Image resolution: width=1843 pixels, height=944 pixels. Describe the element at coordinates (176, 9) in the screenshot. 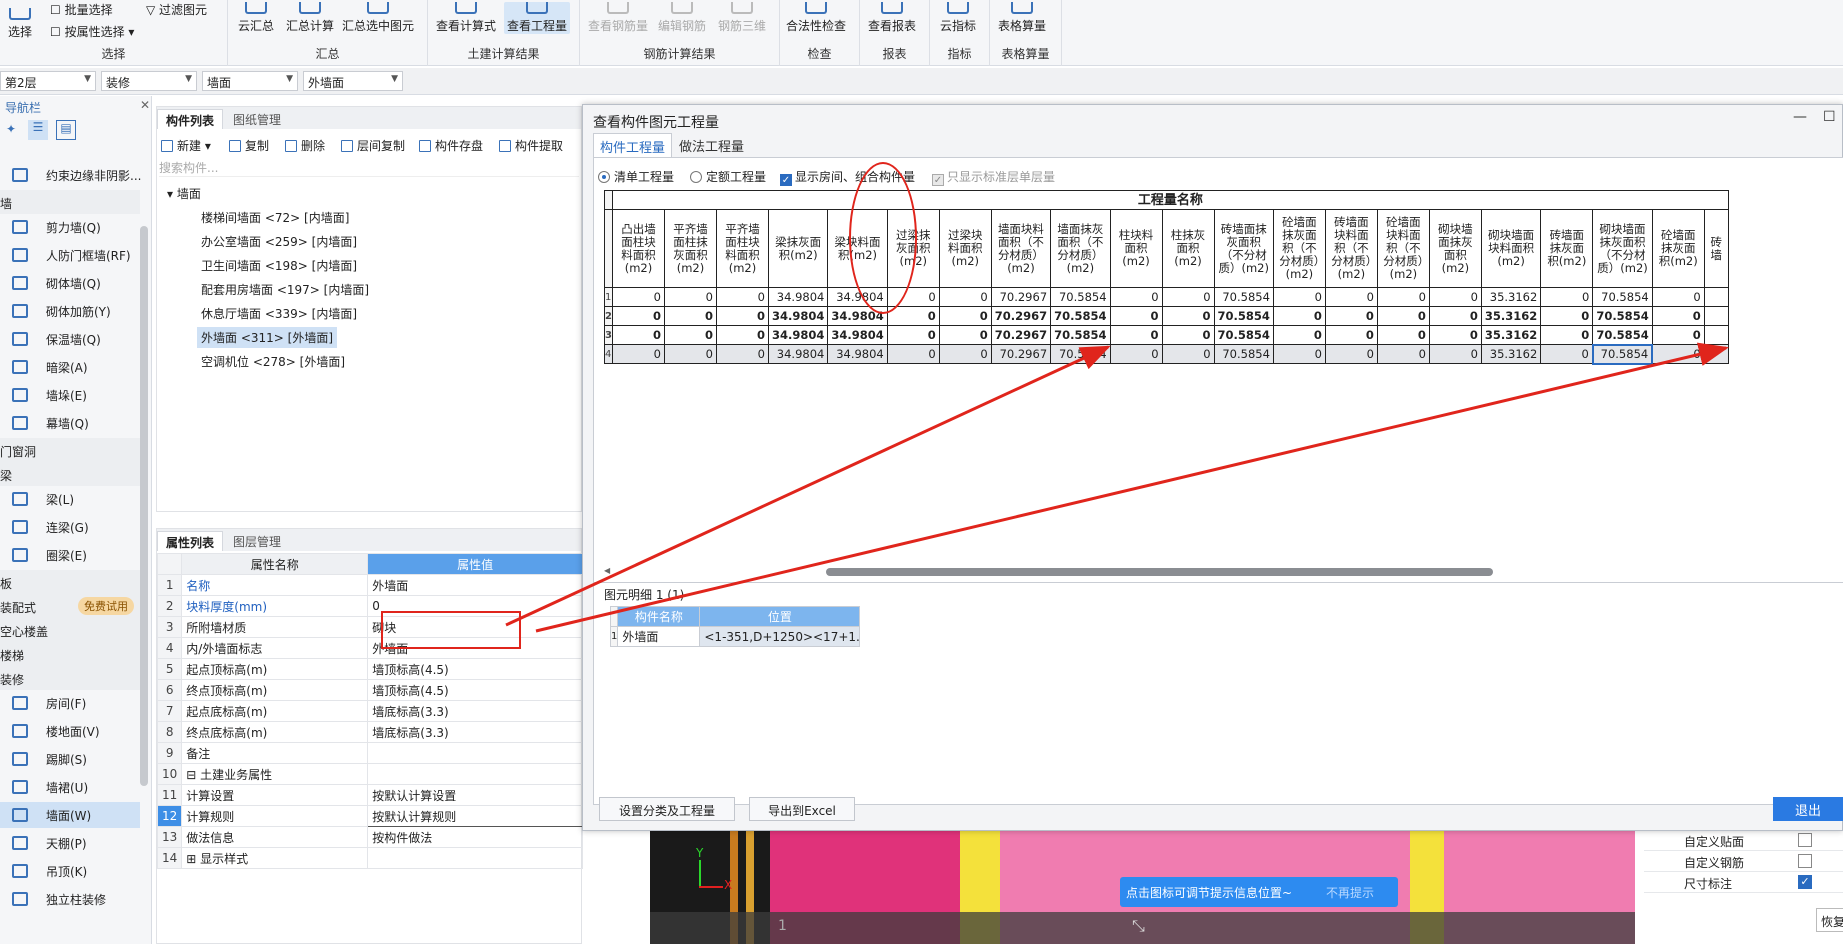

I see `filter-elements-button: ▽ 过滤图元` at that location.